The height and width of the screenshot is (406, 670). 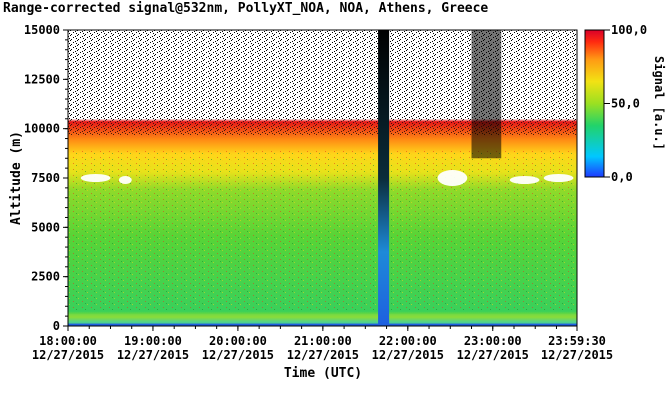 I want to click on colorbar-tick-label: 100,0, so click(x=629, y=30).